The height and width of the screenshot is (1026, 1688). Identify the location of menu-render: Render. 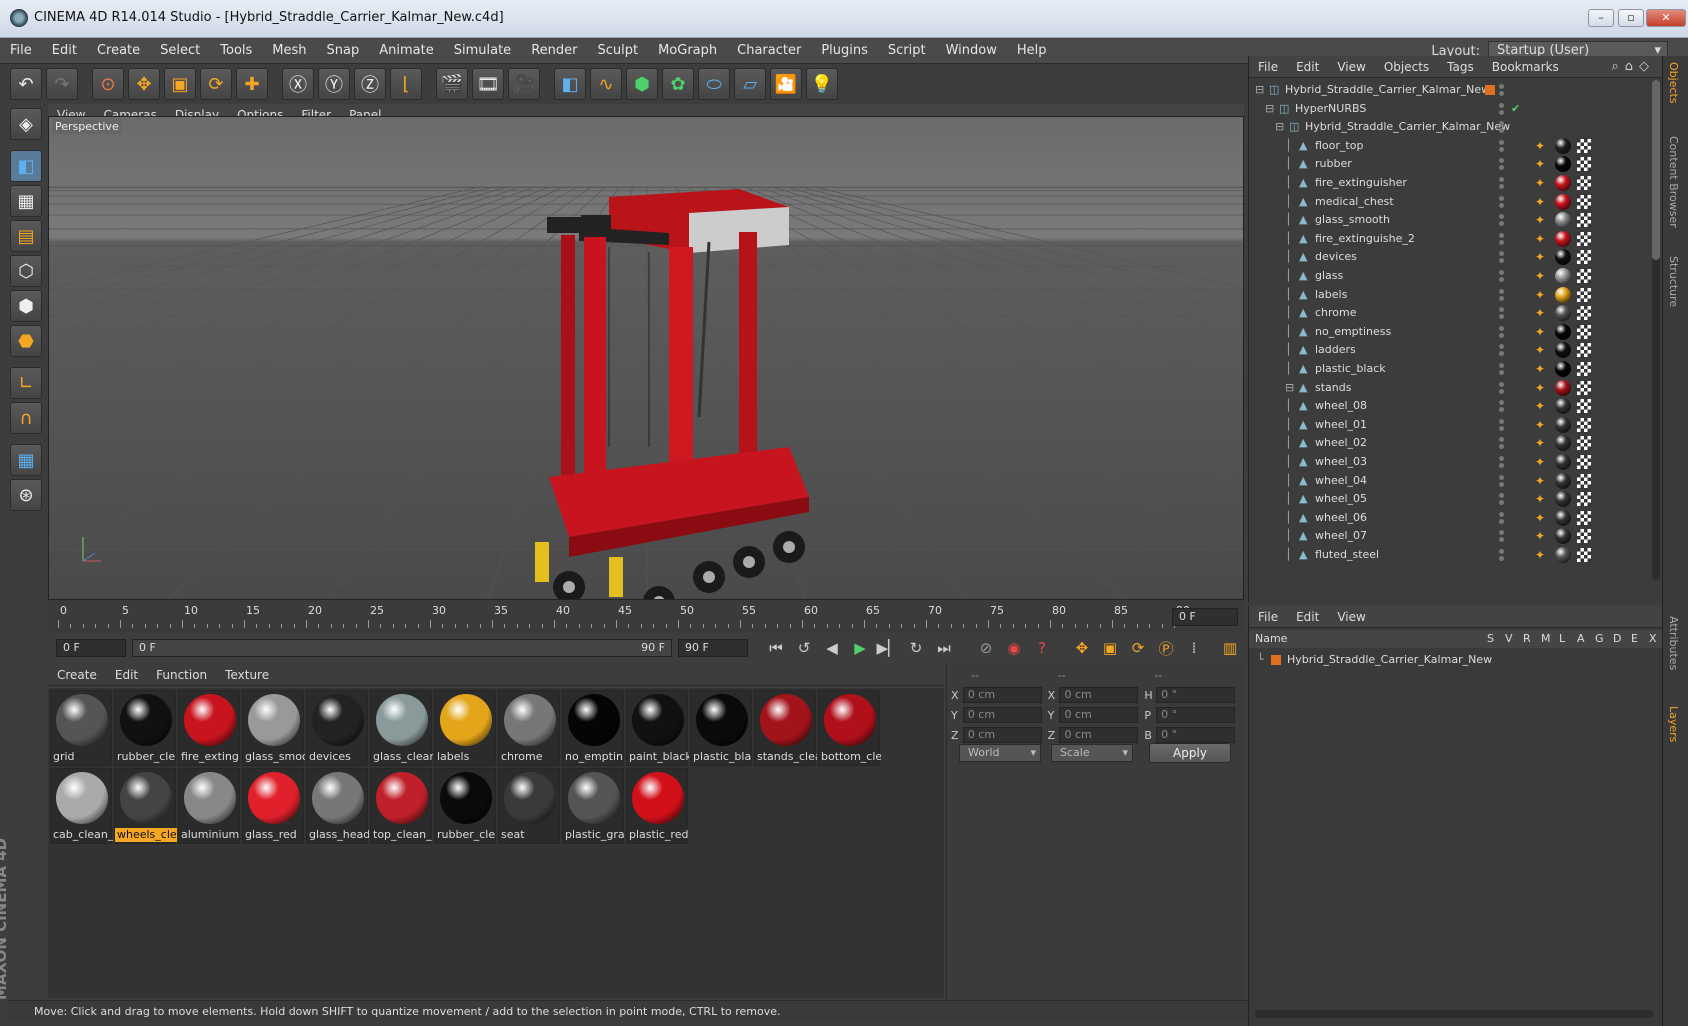
(554, 51).